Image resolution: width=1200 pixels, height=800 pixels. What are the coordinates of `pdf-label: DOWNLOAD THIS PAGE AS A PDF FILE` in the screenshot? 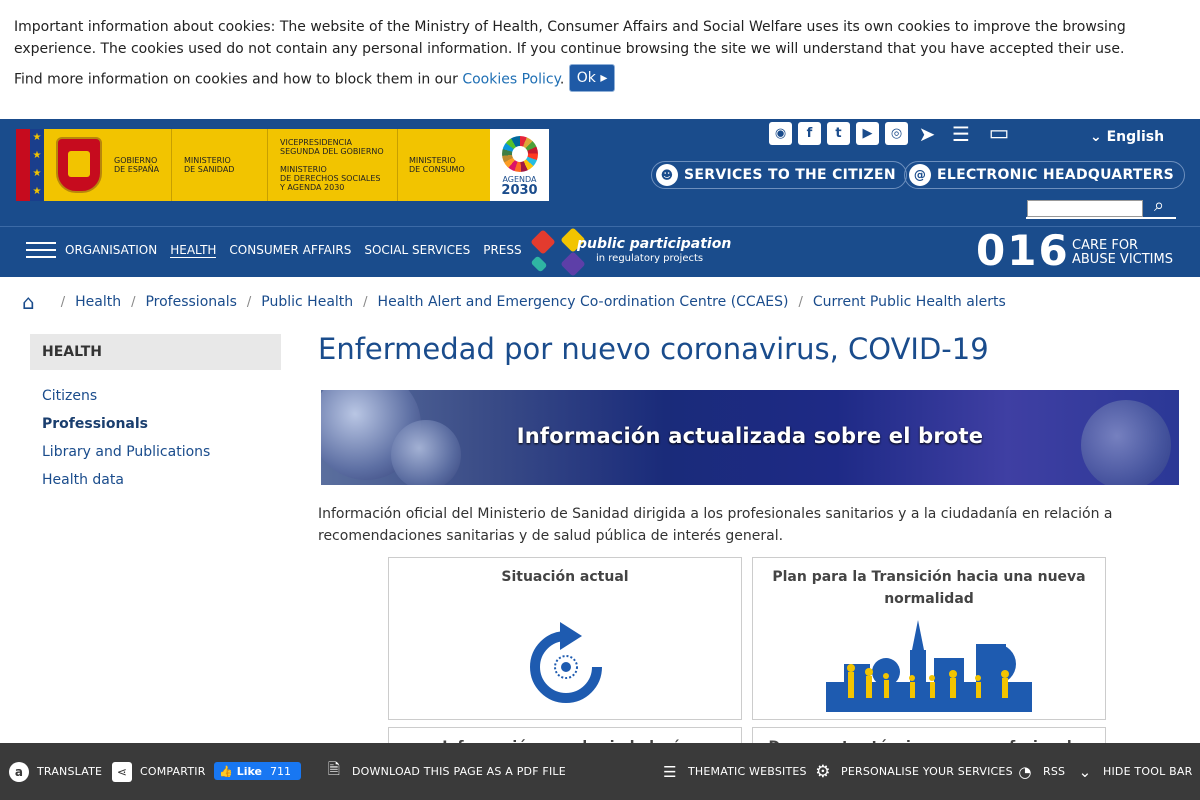 It's located at (459, 771).